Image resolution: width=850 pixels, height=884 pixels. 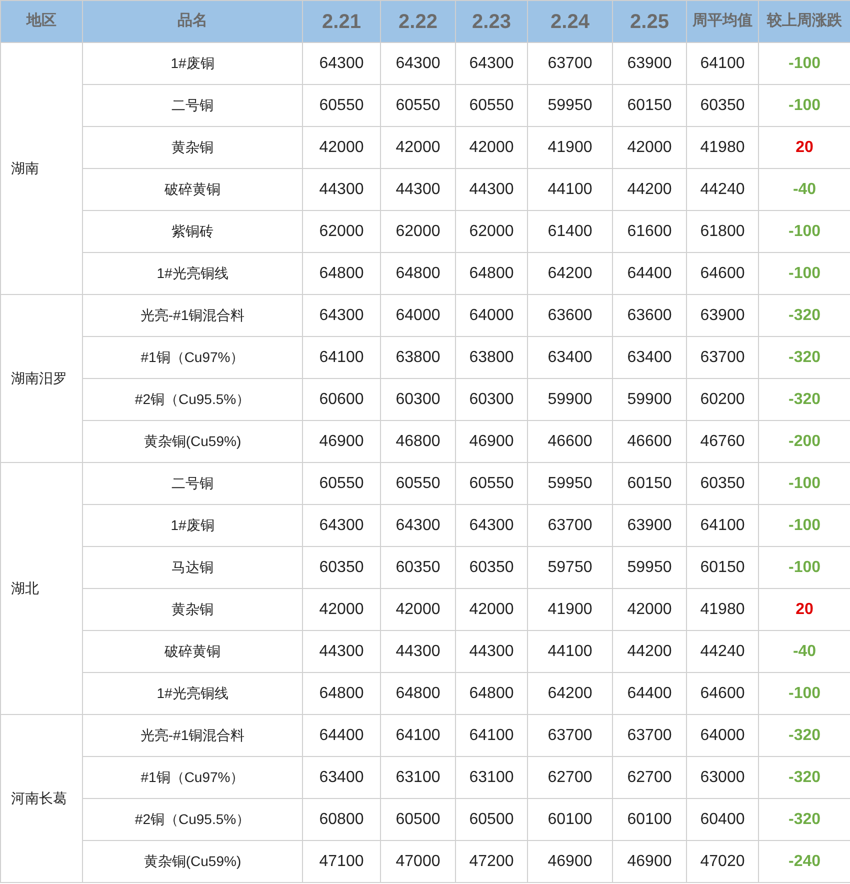 What do you see at coordinates (649, 189) in the screenshot?
I see `price-cell: 44200` at bounding box center [649, 189].